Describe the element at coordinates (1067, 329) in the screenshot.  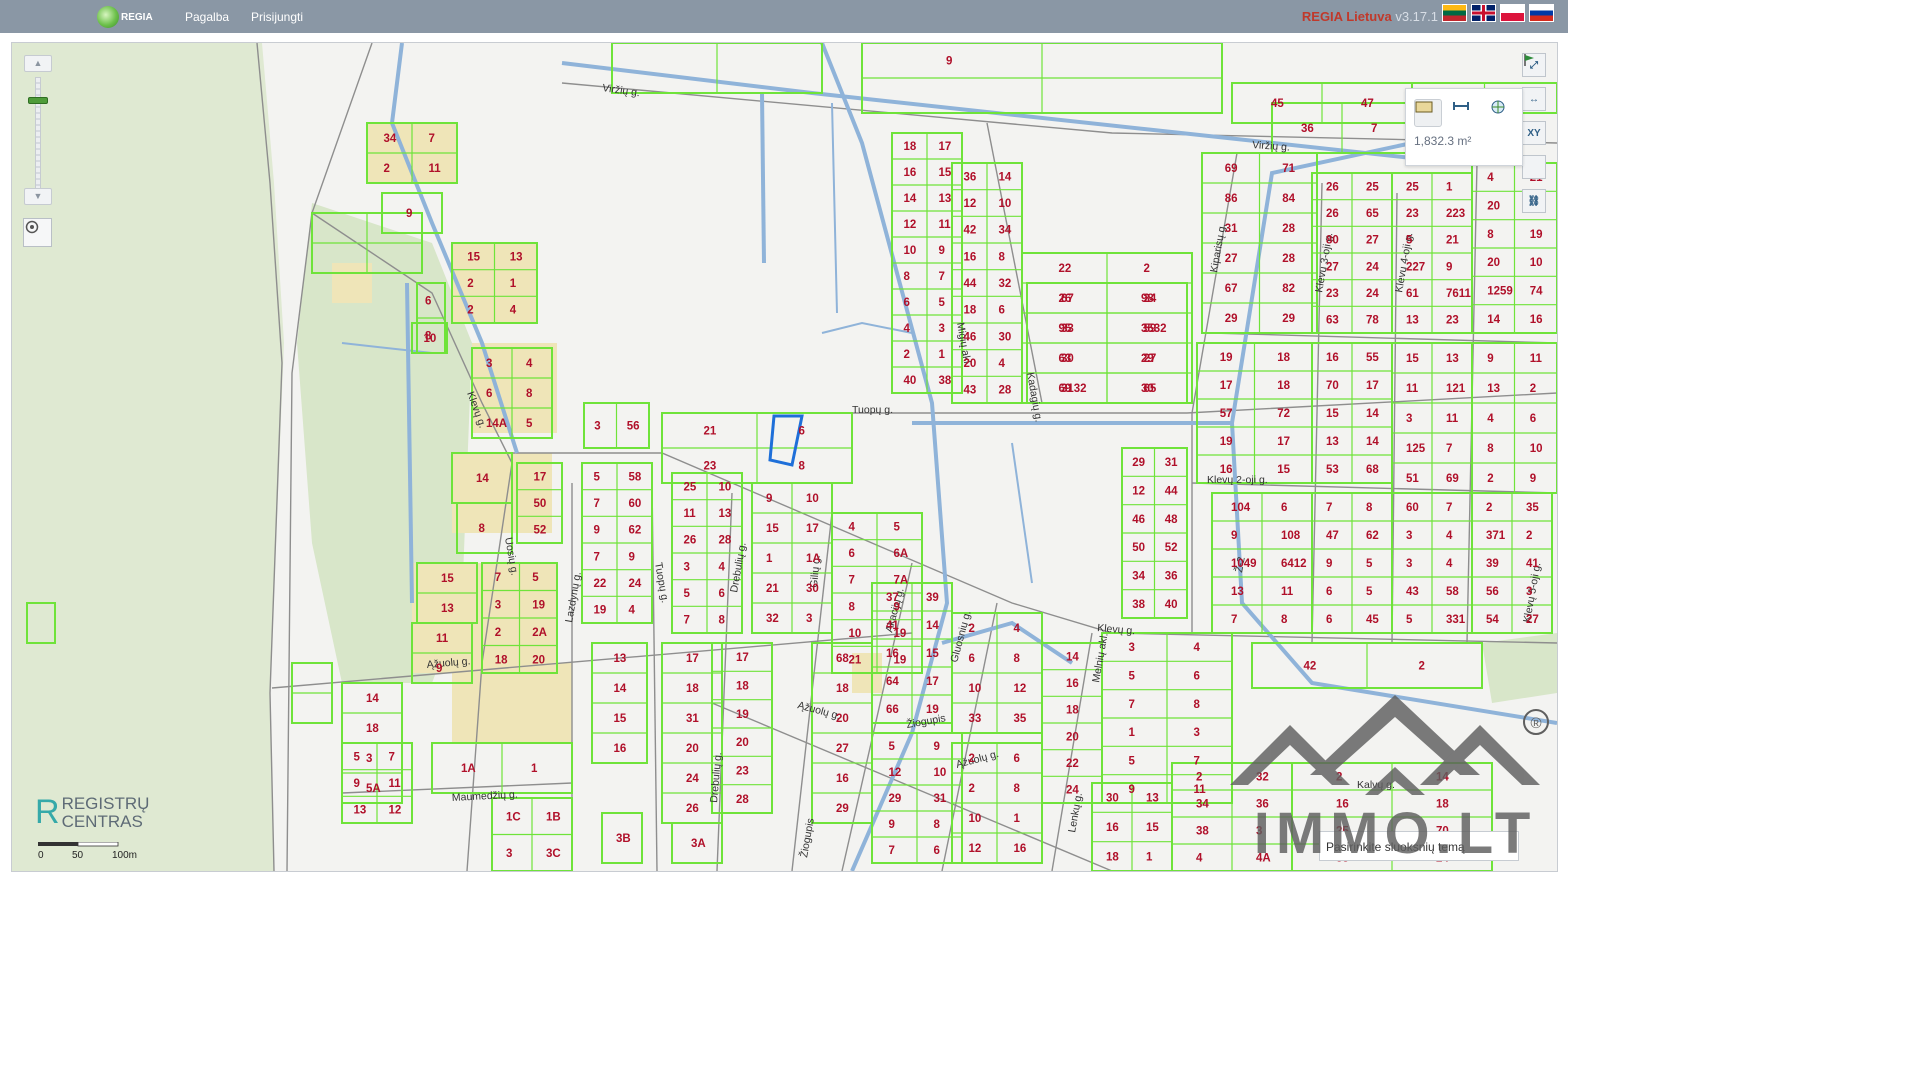
I see `lot-number: 33` at that location.